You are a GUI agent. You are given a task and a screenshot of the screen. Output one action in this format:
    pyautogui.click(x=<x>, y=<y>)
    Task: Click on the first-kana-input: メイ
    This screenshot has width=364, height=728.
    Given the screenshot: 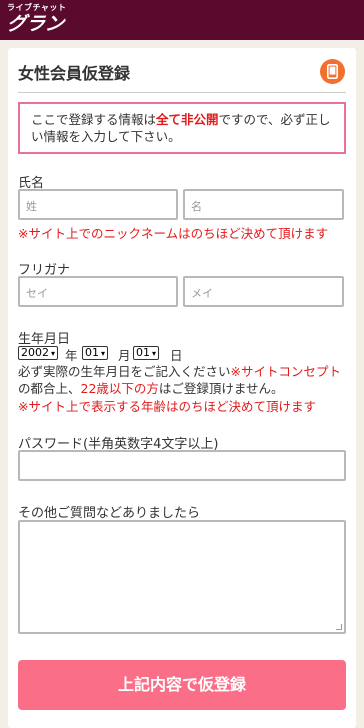 What is the action you would take?
    pyautogui.click(x=263, y=291)
    